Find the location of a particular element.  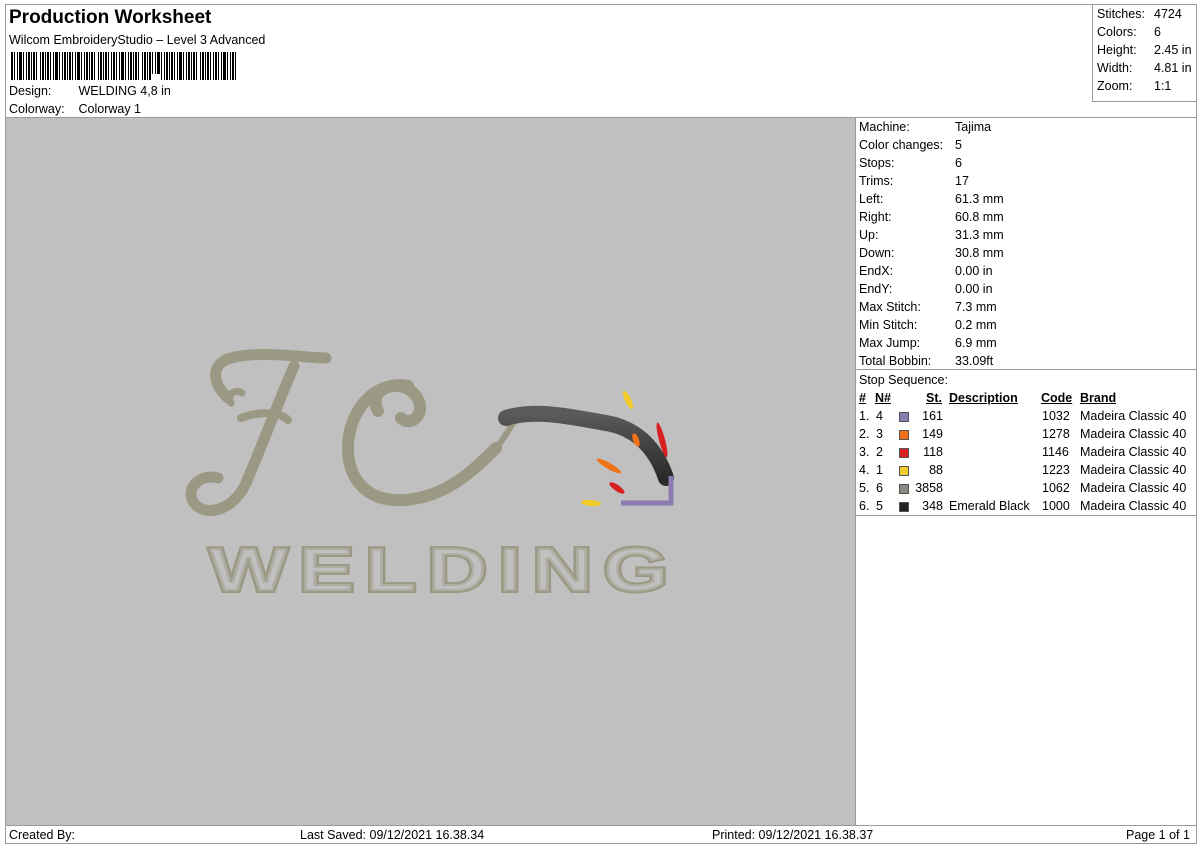

stop-sequence-title: Stop Sequence: is located at coordinates (903, 380).